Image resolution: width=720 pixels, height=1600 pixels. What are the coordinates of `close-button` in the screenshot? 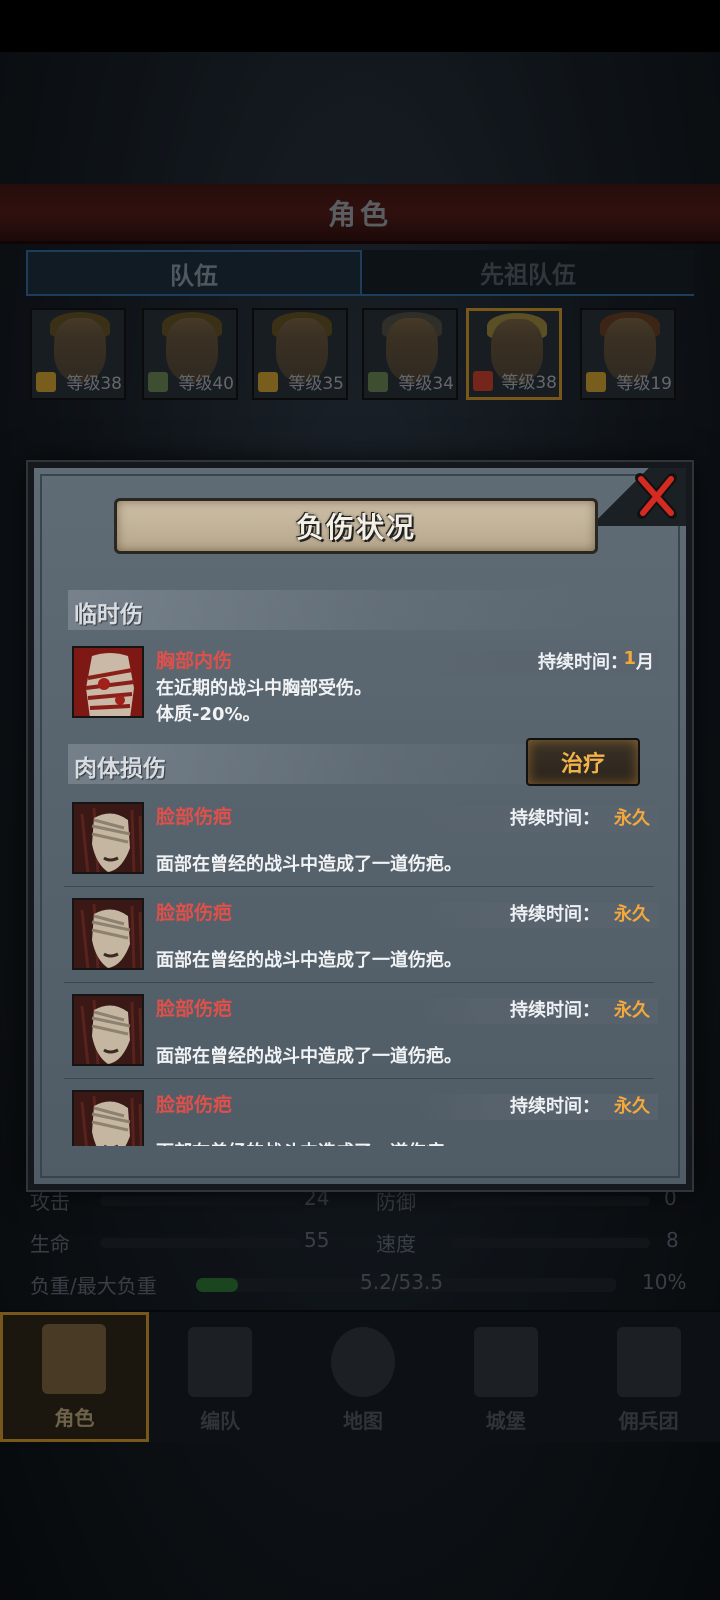 It's located at (656, 496).